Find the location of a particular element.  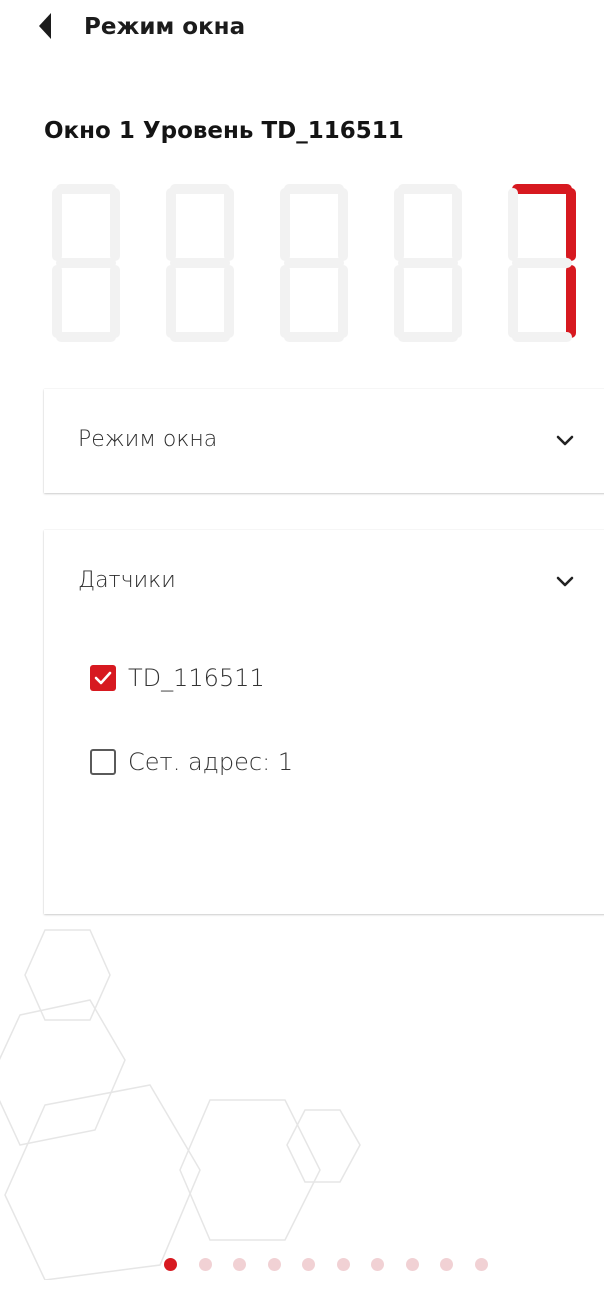

sensor-checkbox-net-address: Сет. адрес: 1 is located at coordinates (191, 762).